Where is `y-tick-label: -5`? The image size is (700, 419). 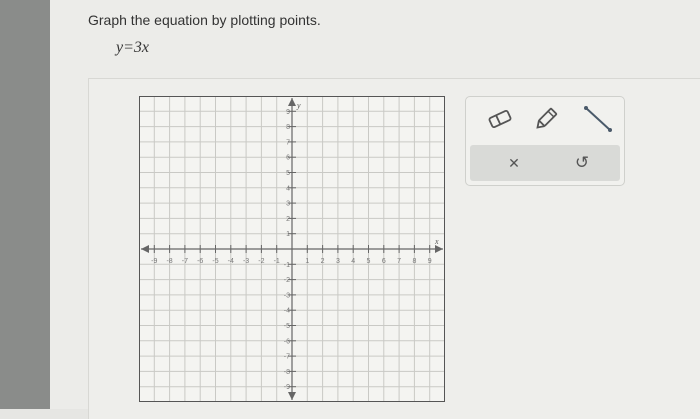
y-tick-label: -5 is located at coordinates (287, 326).